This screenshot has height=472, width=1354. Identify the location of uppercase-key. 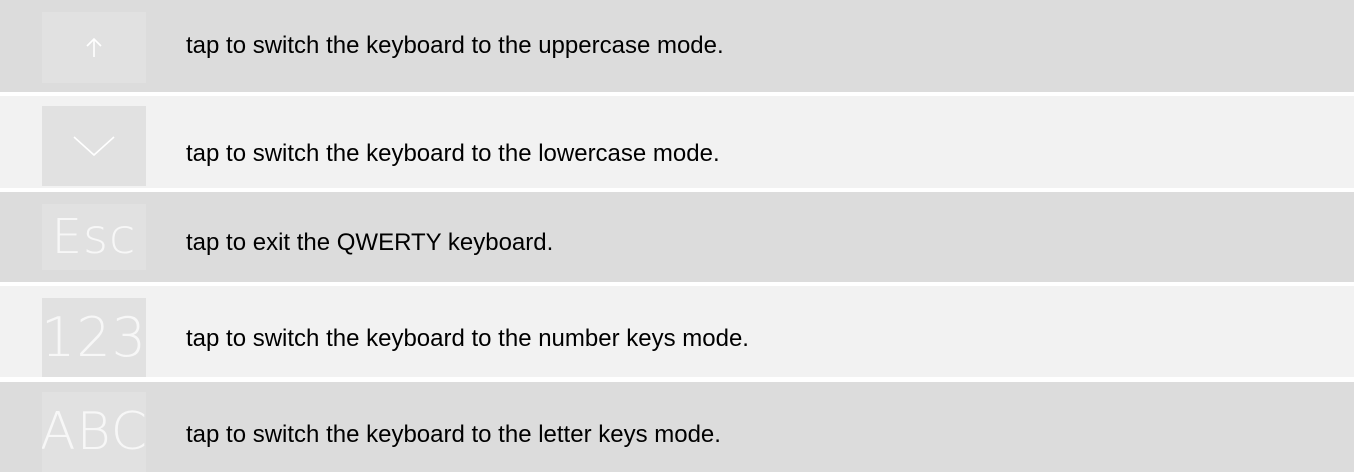
(94, 47).